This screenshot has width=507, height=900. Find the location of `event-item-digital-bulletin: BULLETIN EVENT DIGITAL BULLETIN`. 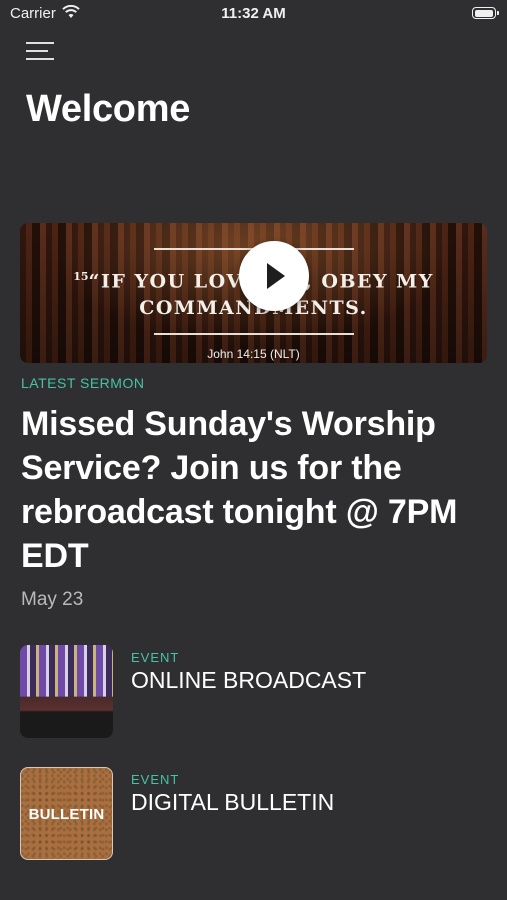

event-item-digital-bulletin: BULLETIN EVENT DIGITAL BULLETIN is located at coordinates (253, 814).